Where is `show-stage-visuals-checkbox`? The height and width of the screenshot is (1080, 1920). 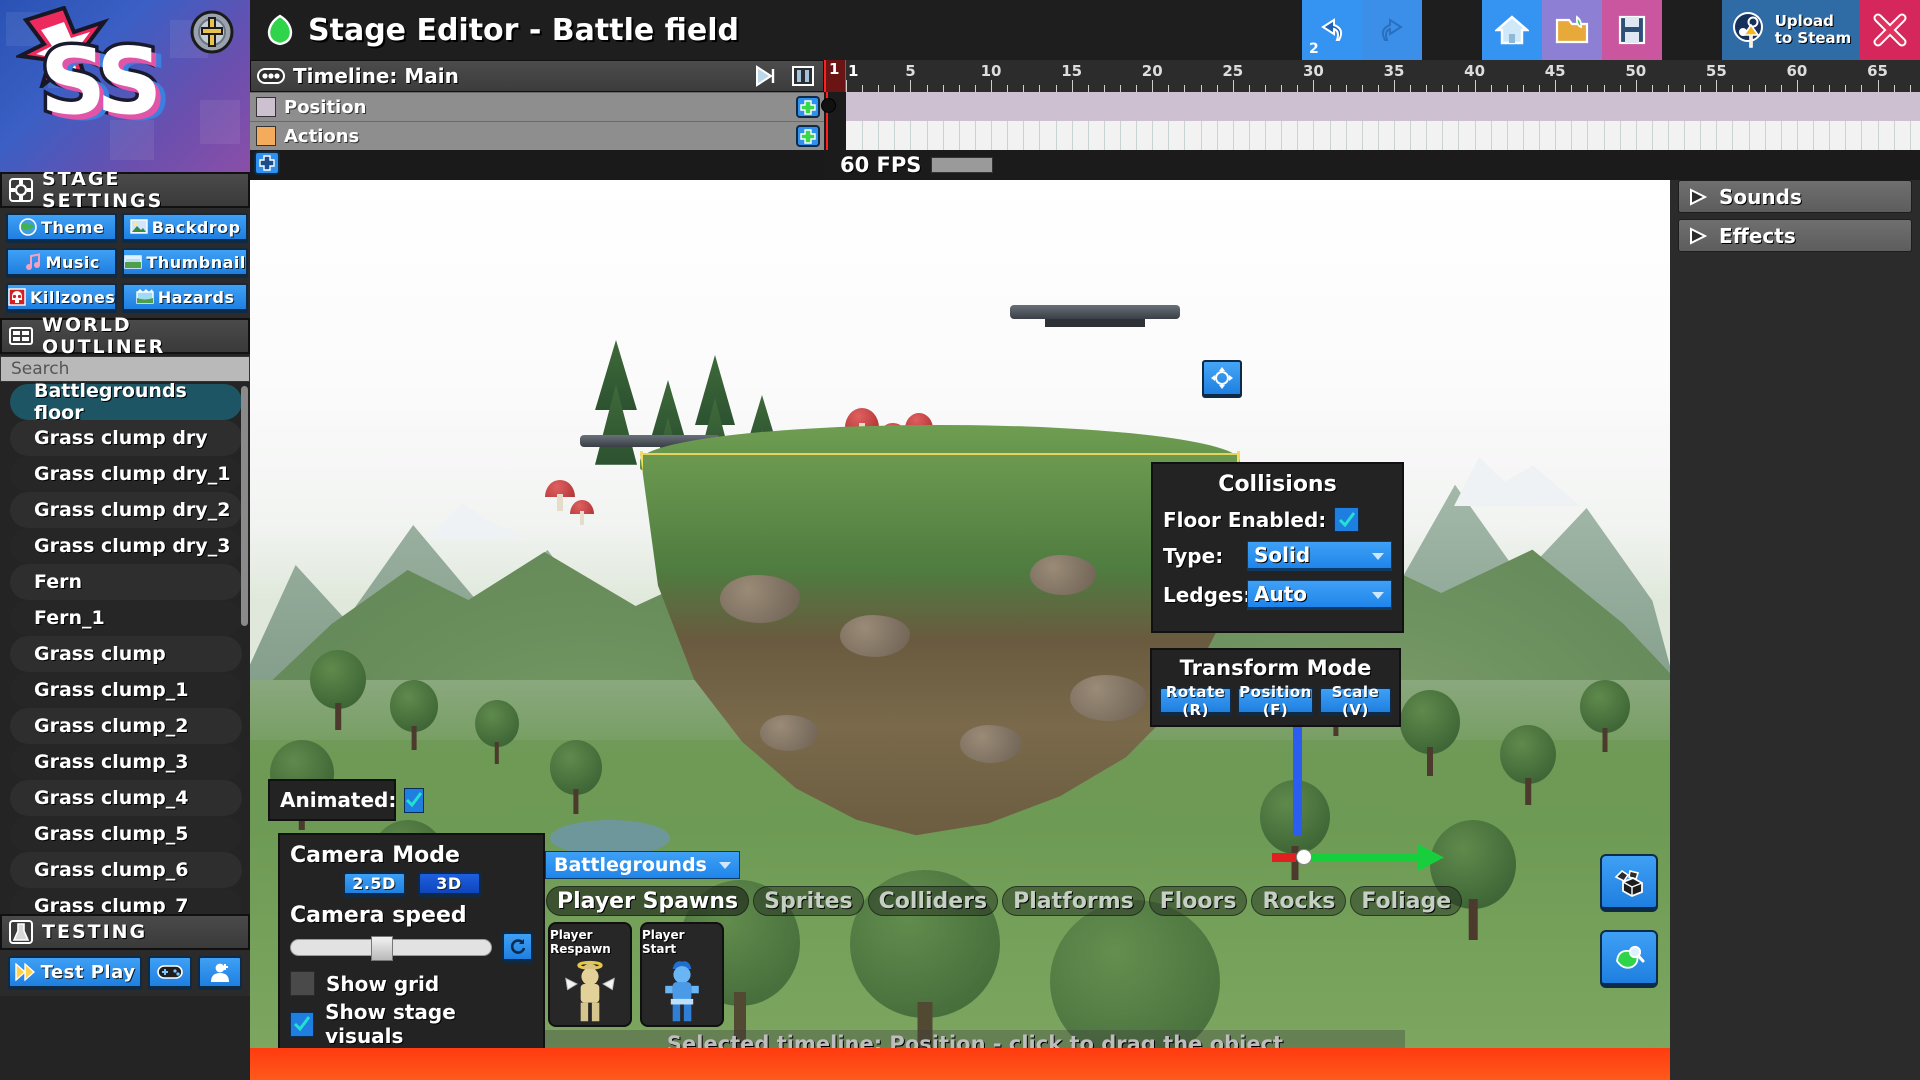
show-stage-visuals-checkbox is located at coordinates (302, 1024).